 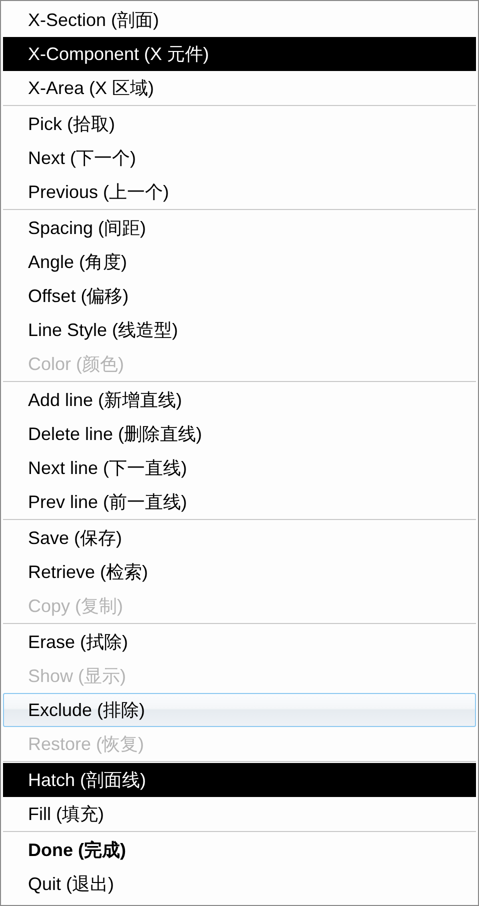 What do you see at coordinates (239, 228) in the screenshot?
I see `menu-item: Spacing (间距)` at bounding box center [239, 228].